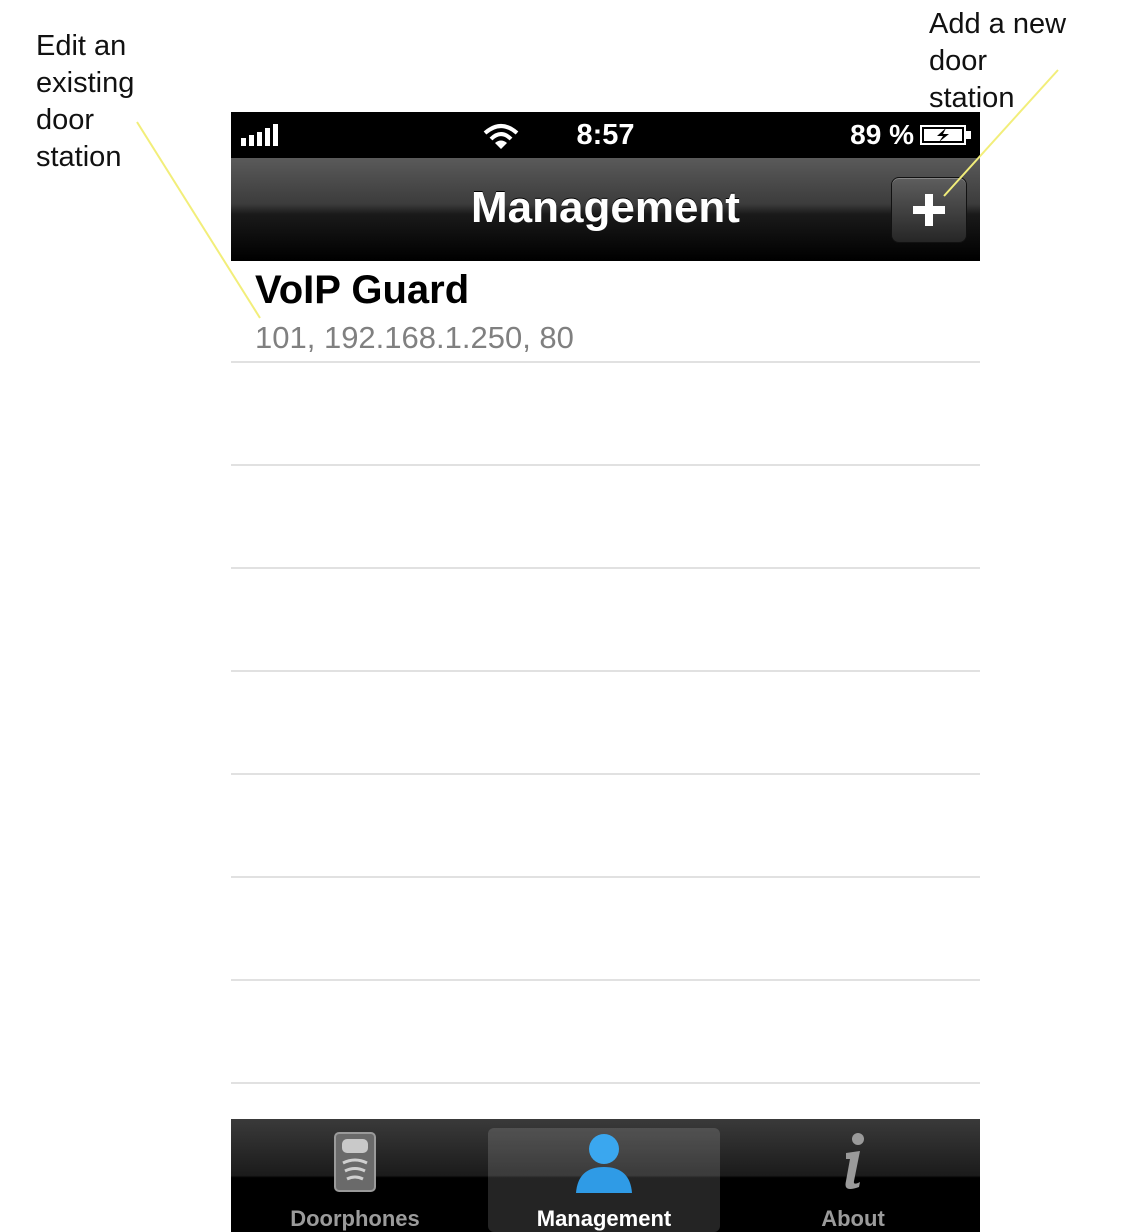  What do you see at coordinates (605, 135) in the screenshot?
I see `status-bar: 8:57 89 %` at bounding box center [605, 135].